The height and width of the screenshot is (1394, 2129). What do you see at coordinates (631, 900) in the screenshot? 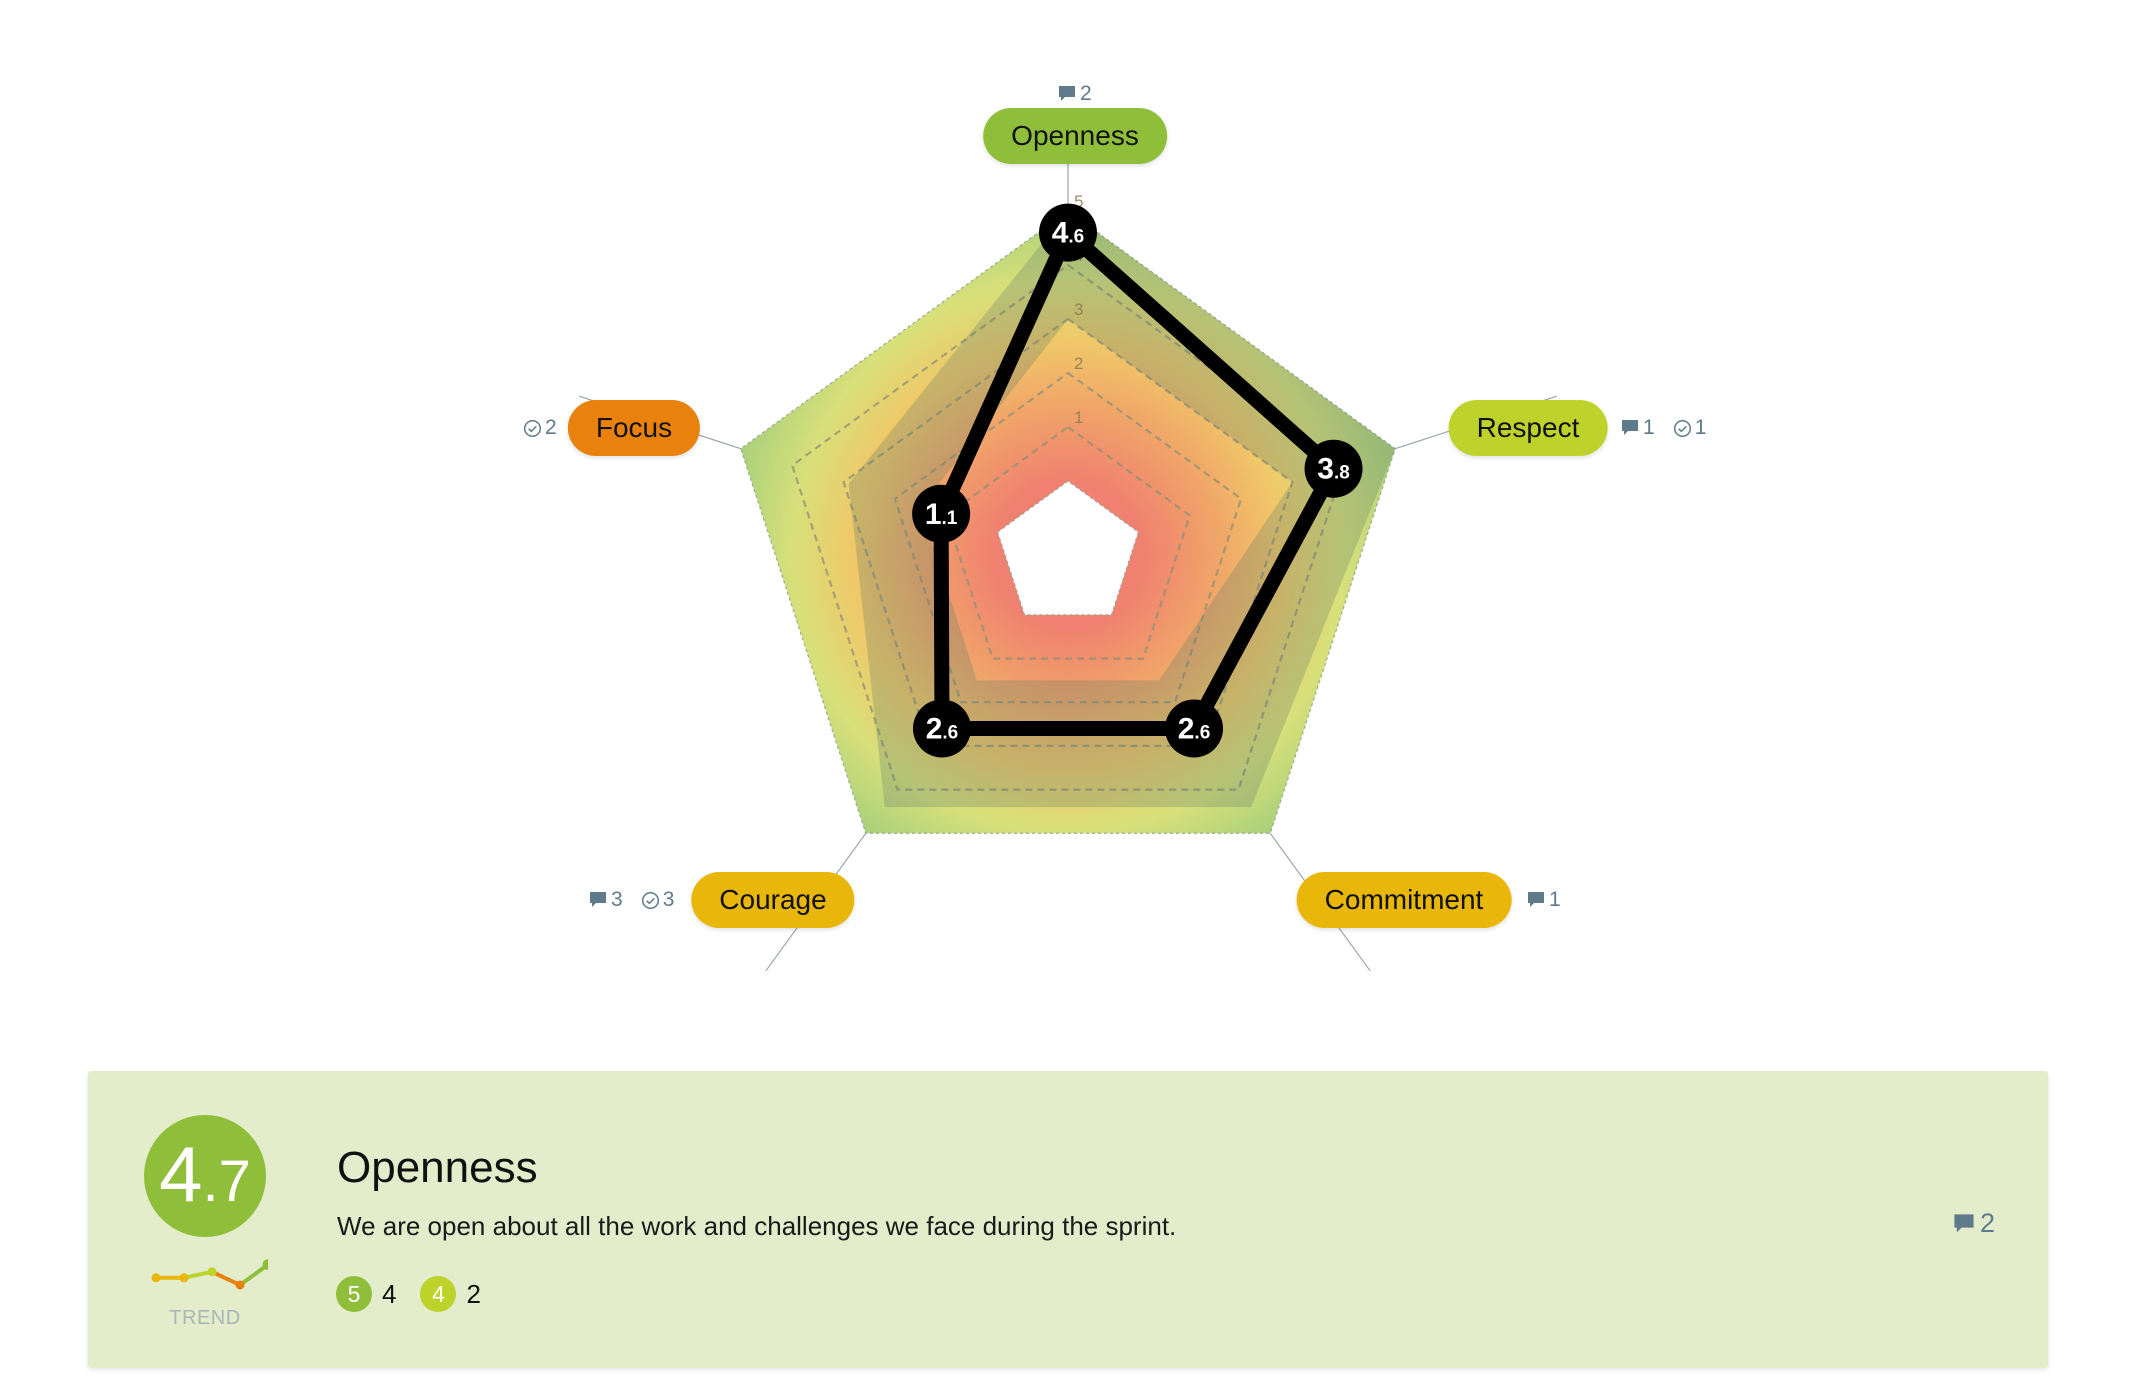
I see `courage-meta: 3 3` at bounding box center [631, 900].